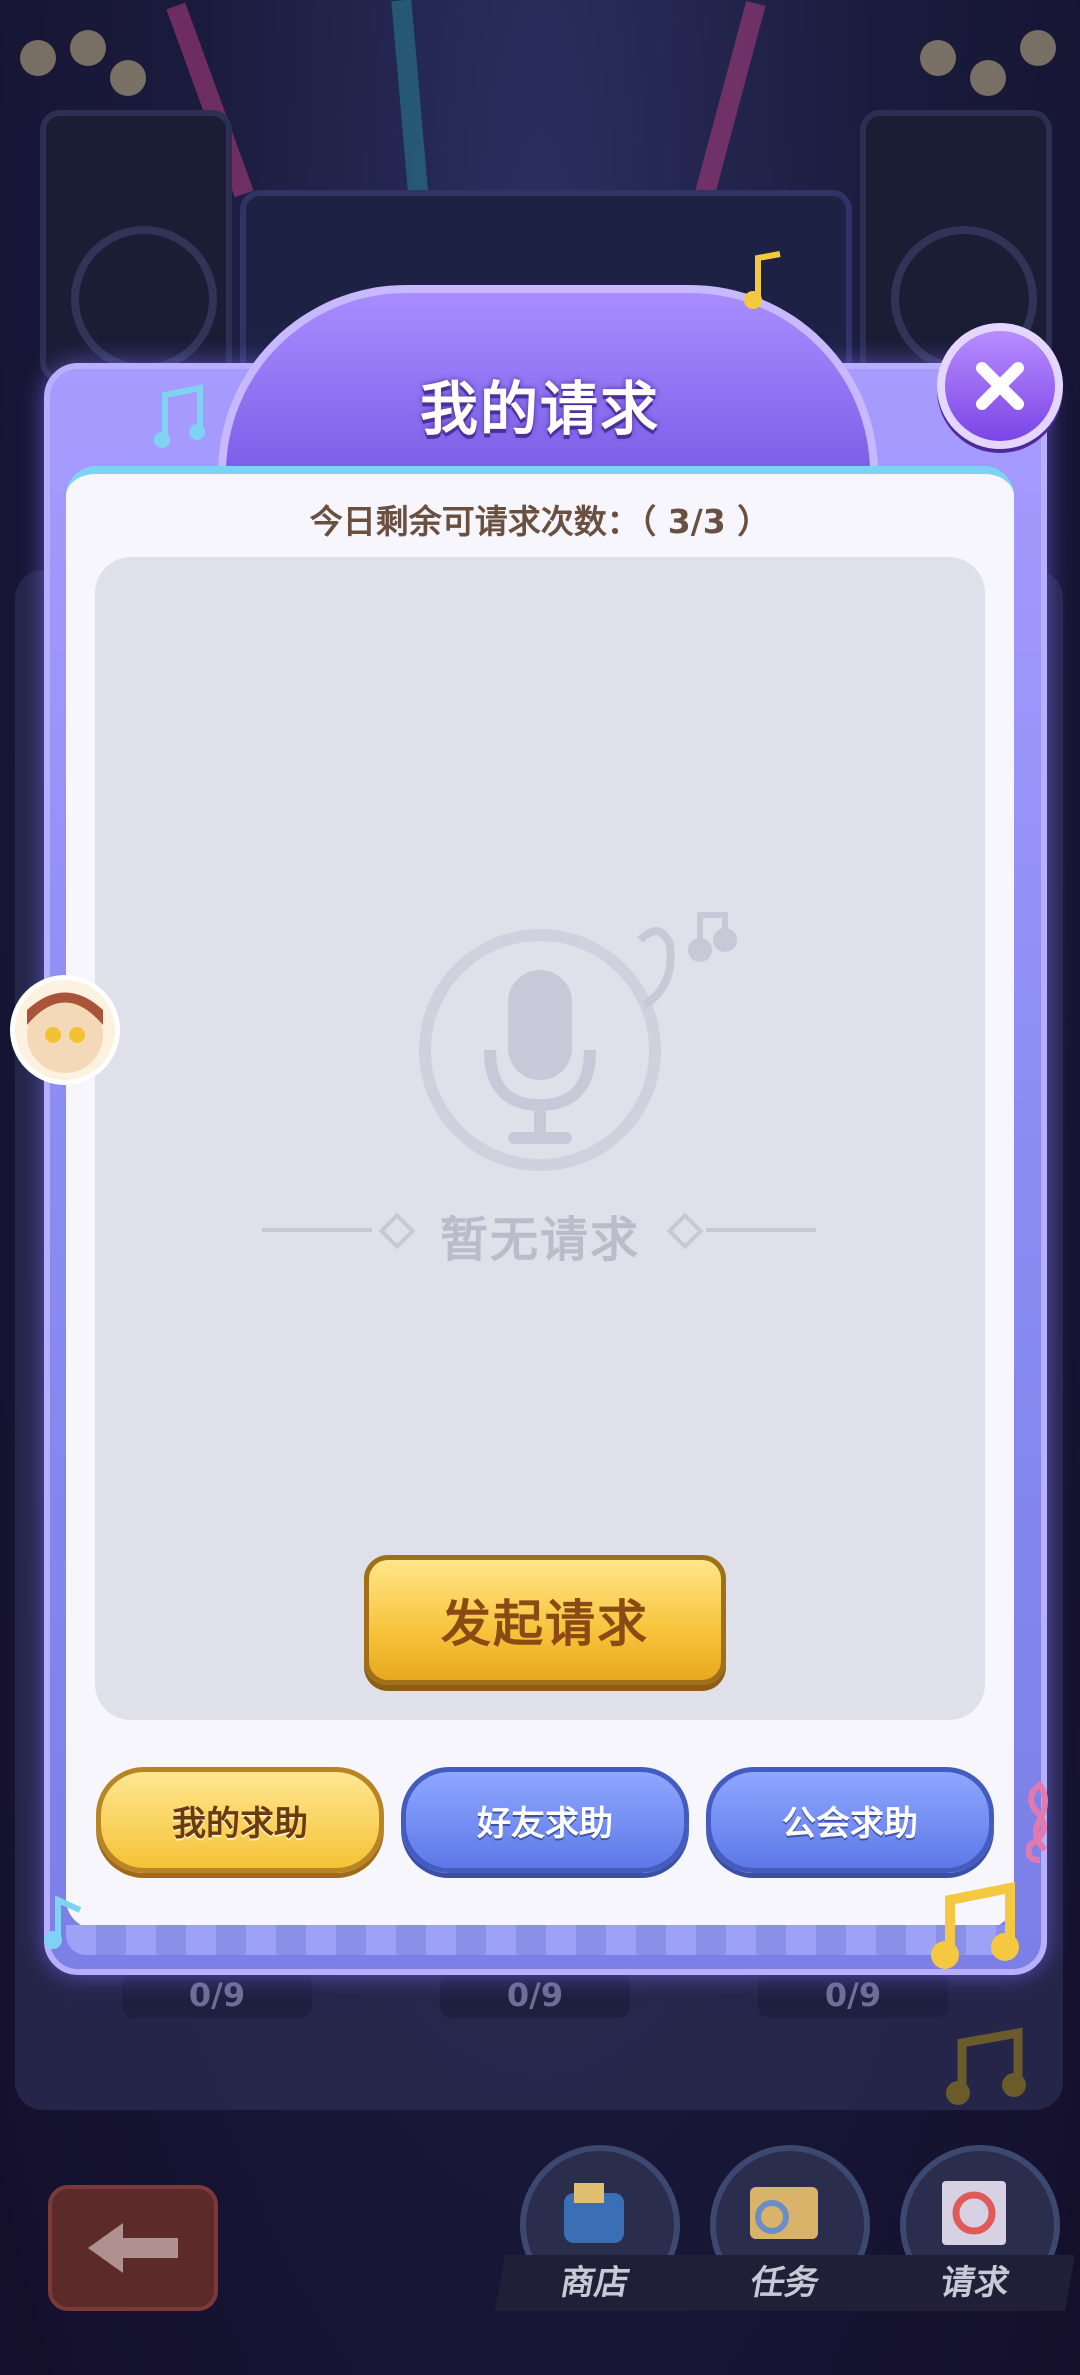 Image resolution: width=1080 pixels, height=2375 pixels. What do you see at coordinates (540, 1940) in the screenshot?
I see `decorative-stripe` at bounding box center [540, 1940].